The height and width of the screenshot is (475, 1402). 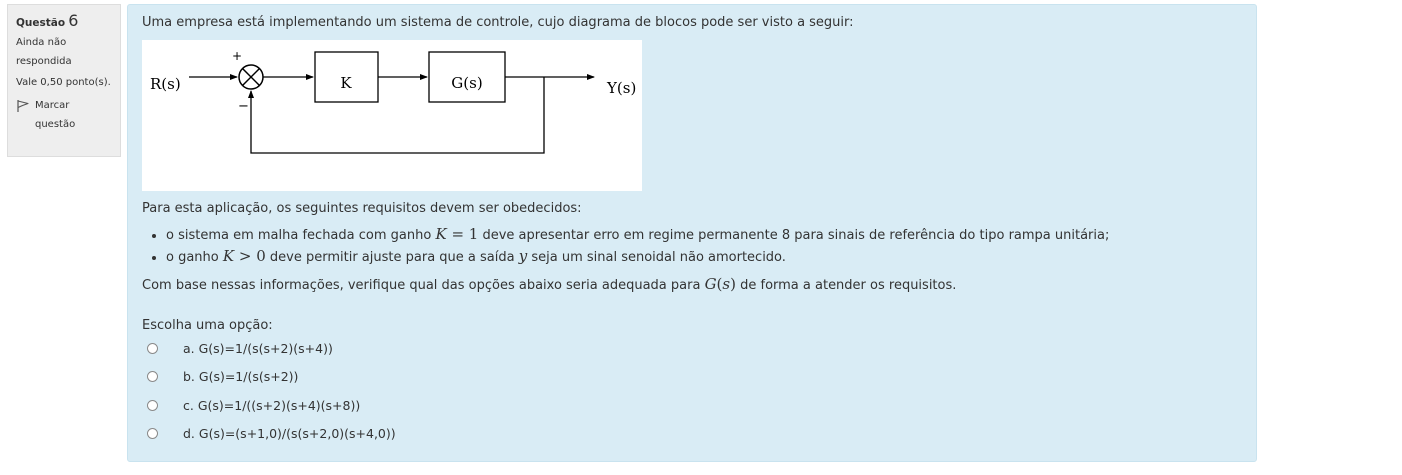 I want to click on answer-label: b. G(s)=1/(s(s+2)), so click(x=240, y=376).